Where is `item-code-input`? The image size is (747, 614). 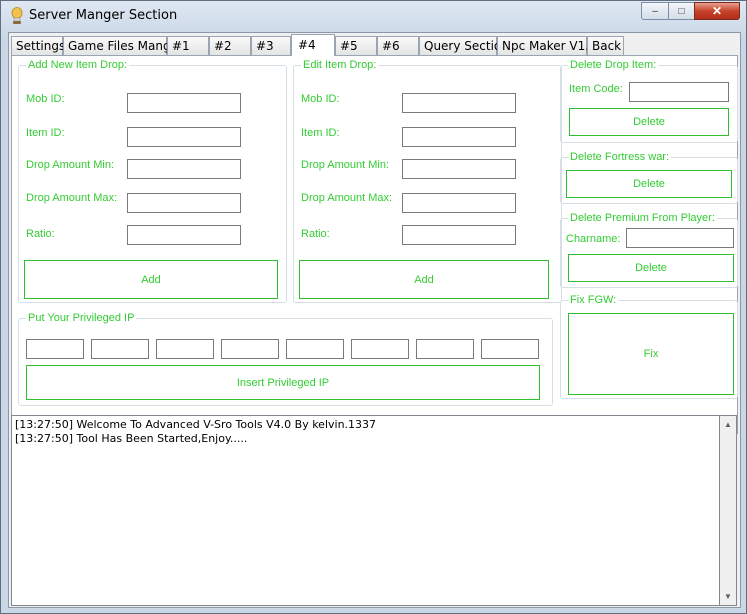
item-code-input is located at coordinates (679, 92).